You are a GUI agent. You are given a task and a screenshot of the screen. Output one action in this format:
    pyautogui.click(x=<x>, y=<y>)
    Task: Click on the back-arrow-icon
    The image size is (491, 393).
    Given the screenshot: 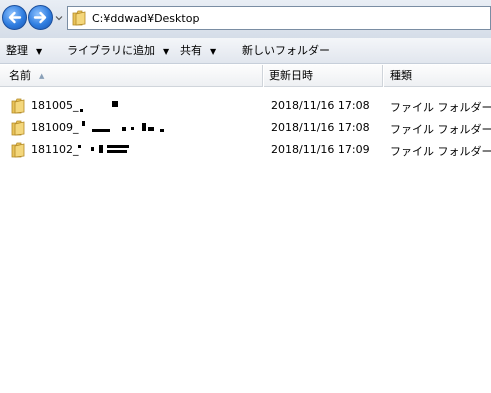 What is the action you would take?
    pyautogui.click(x=15, y=17)
    